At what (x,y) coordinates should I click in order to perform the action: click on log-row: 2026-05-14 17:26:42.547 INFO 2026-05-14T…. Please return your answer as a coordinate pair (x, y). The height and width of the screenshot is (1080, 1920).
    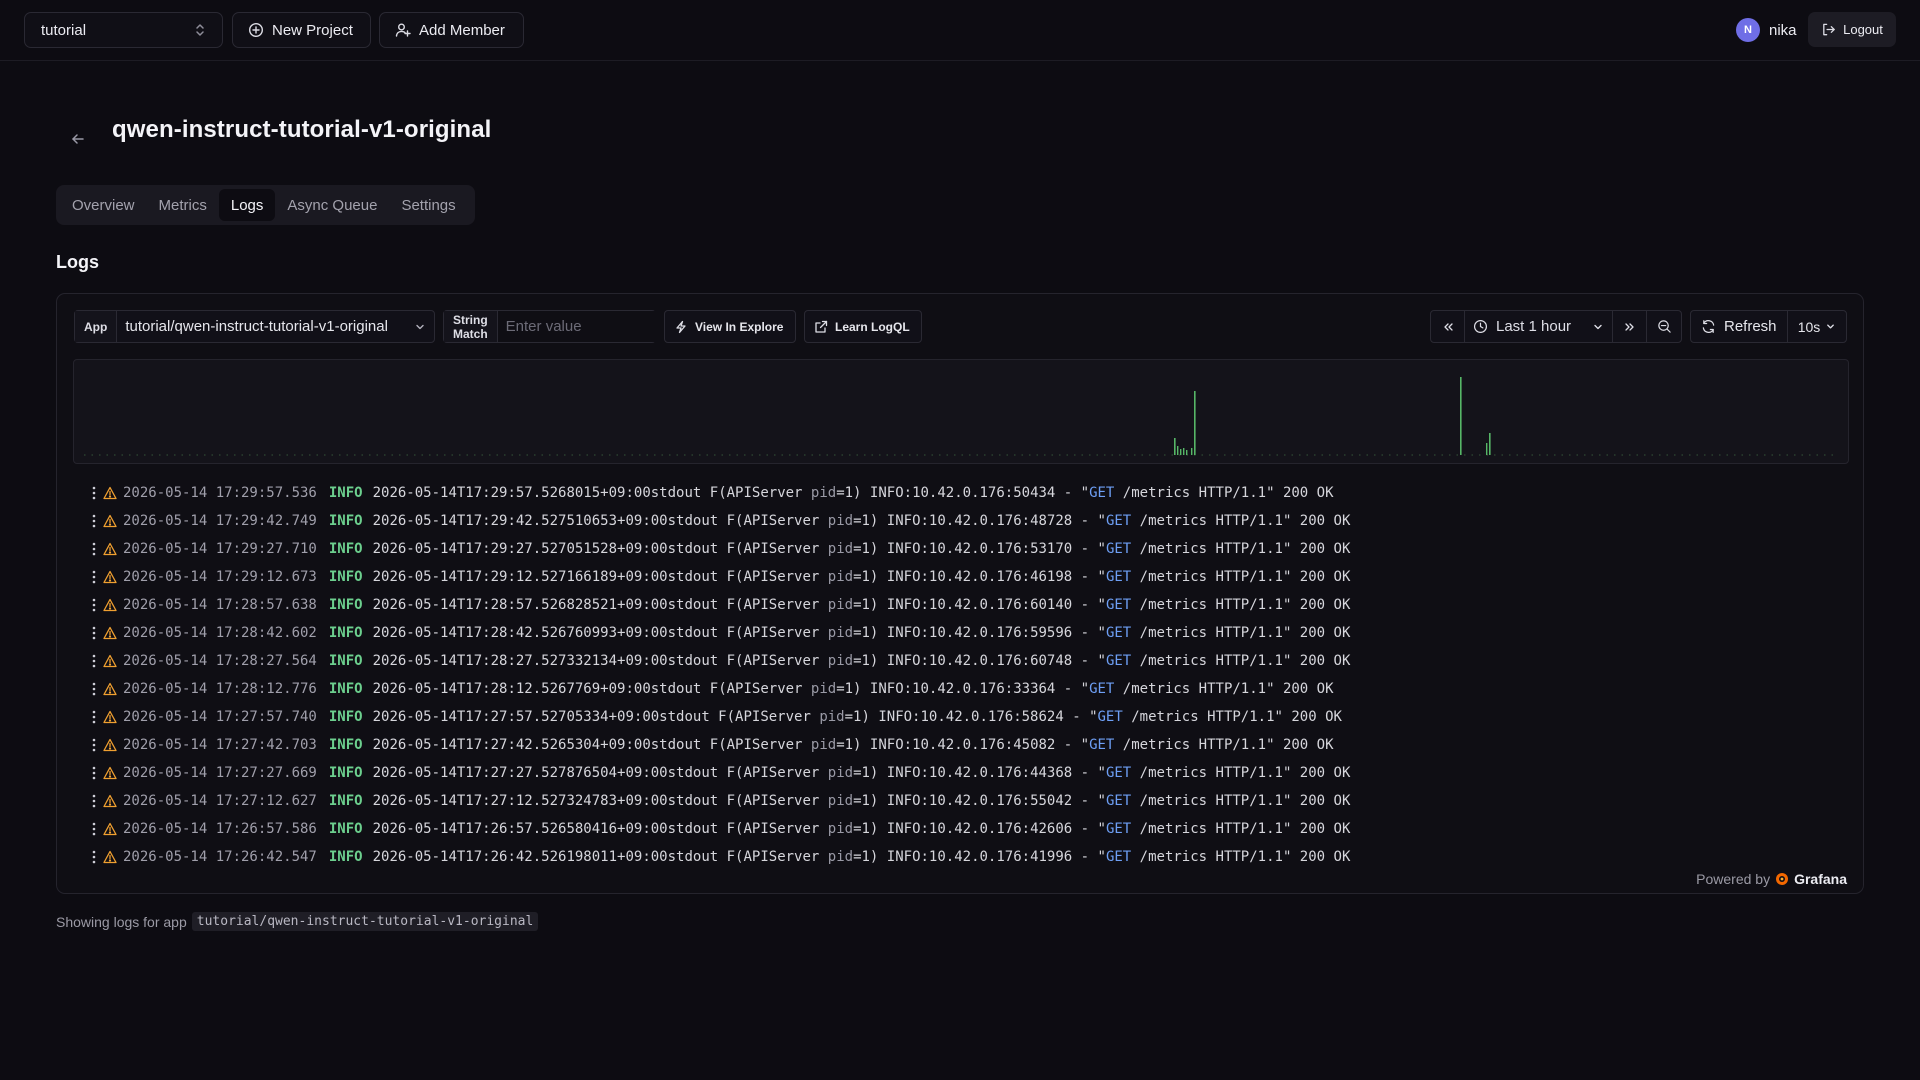
    Looking at the image, I should click on (949, 857).